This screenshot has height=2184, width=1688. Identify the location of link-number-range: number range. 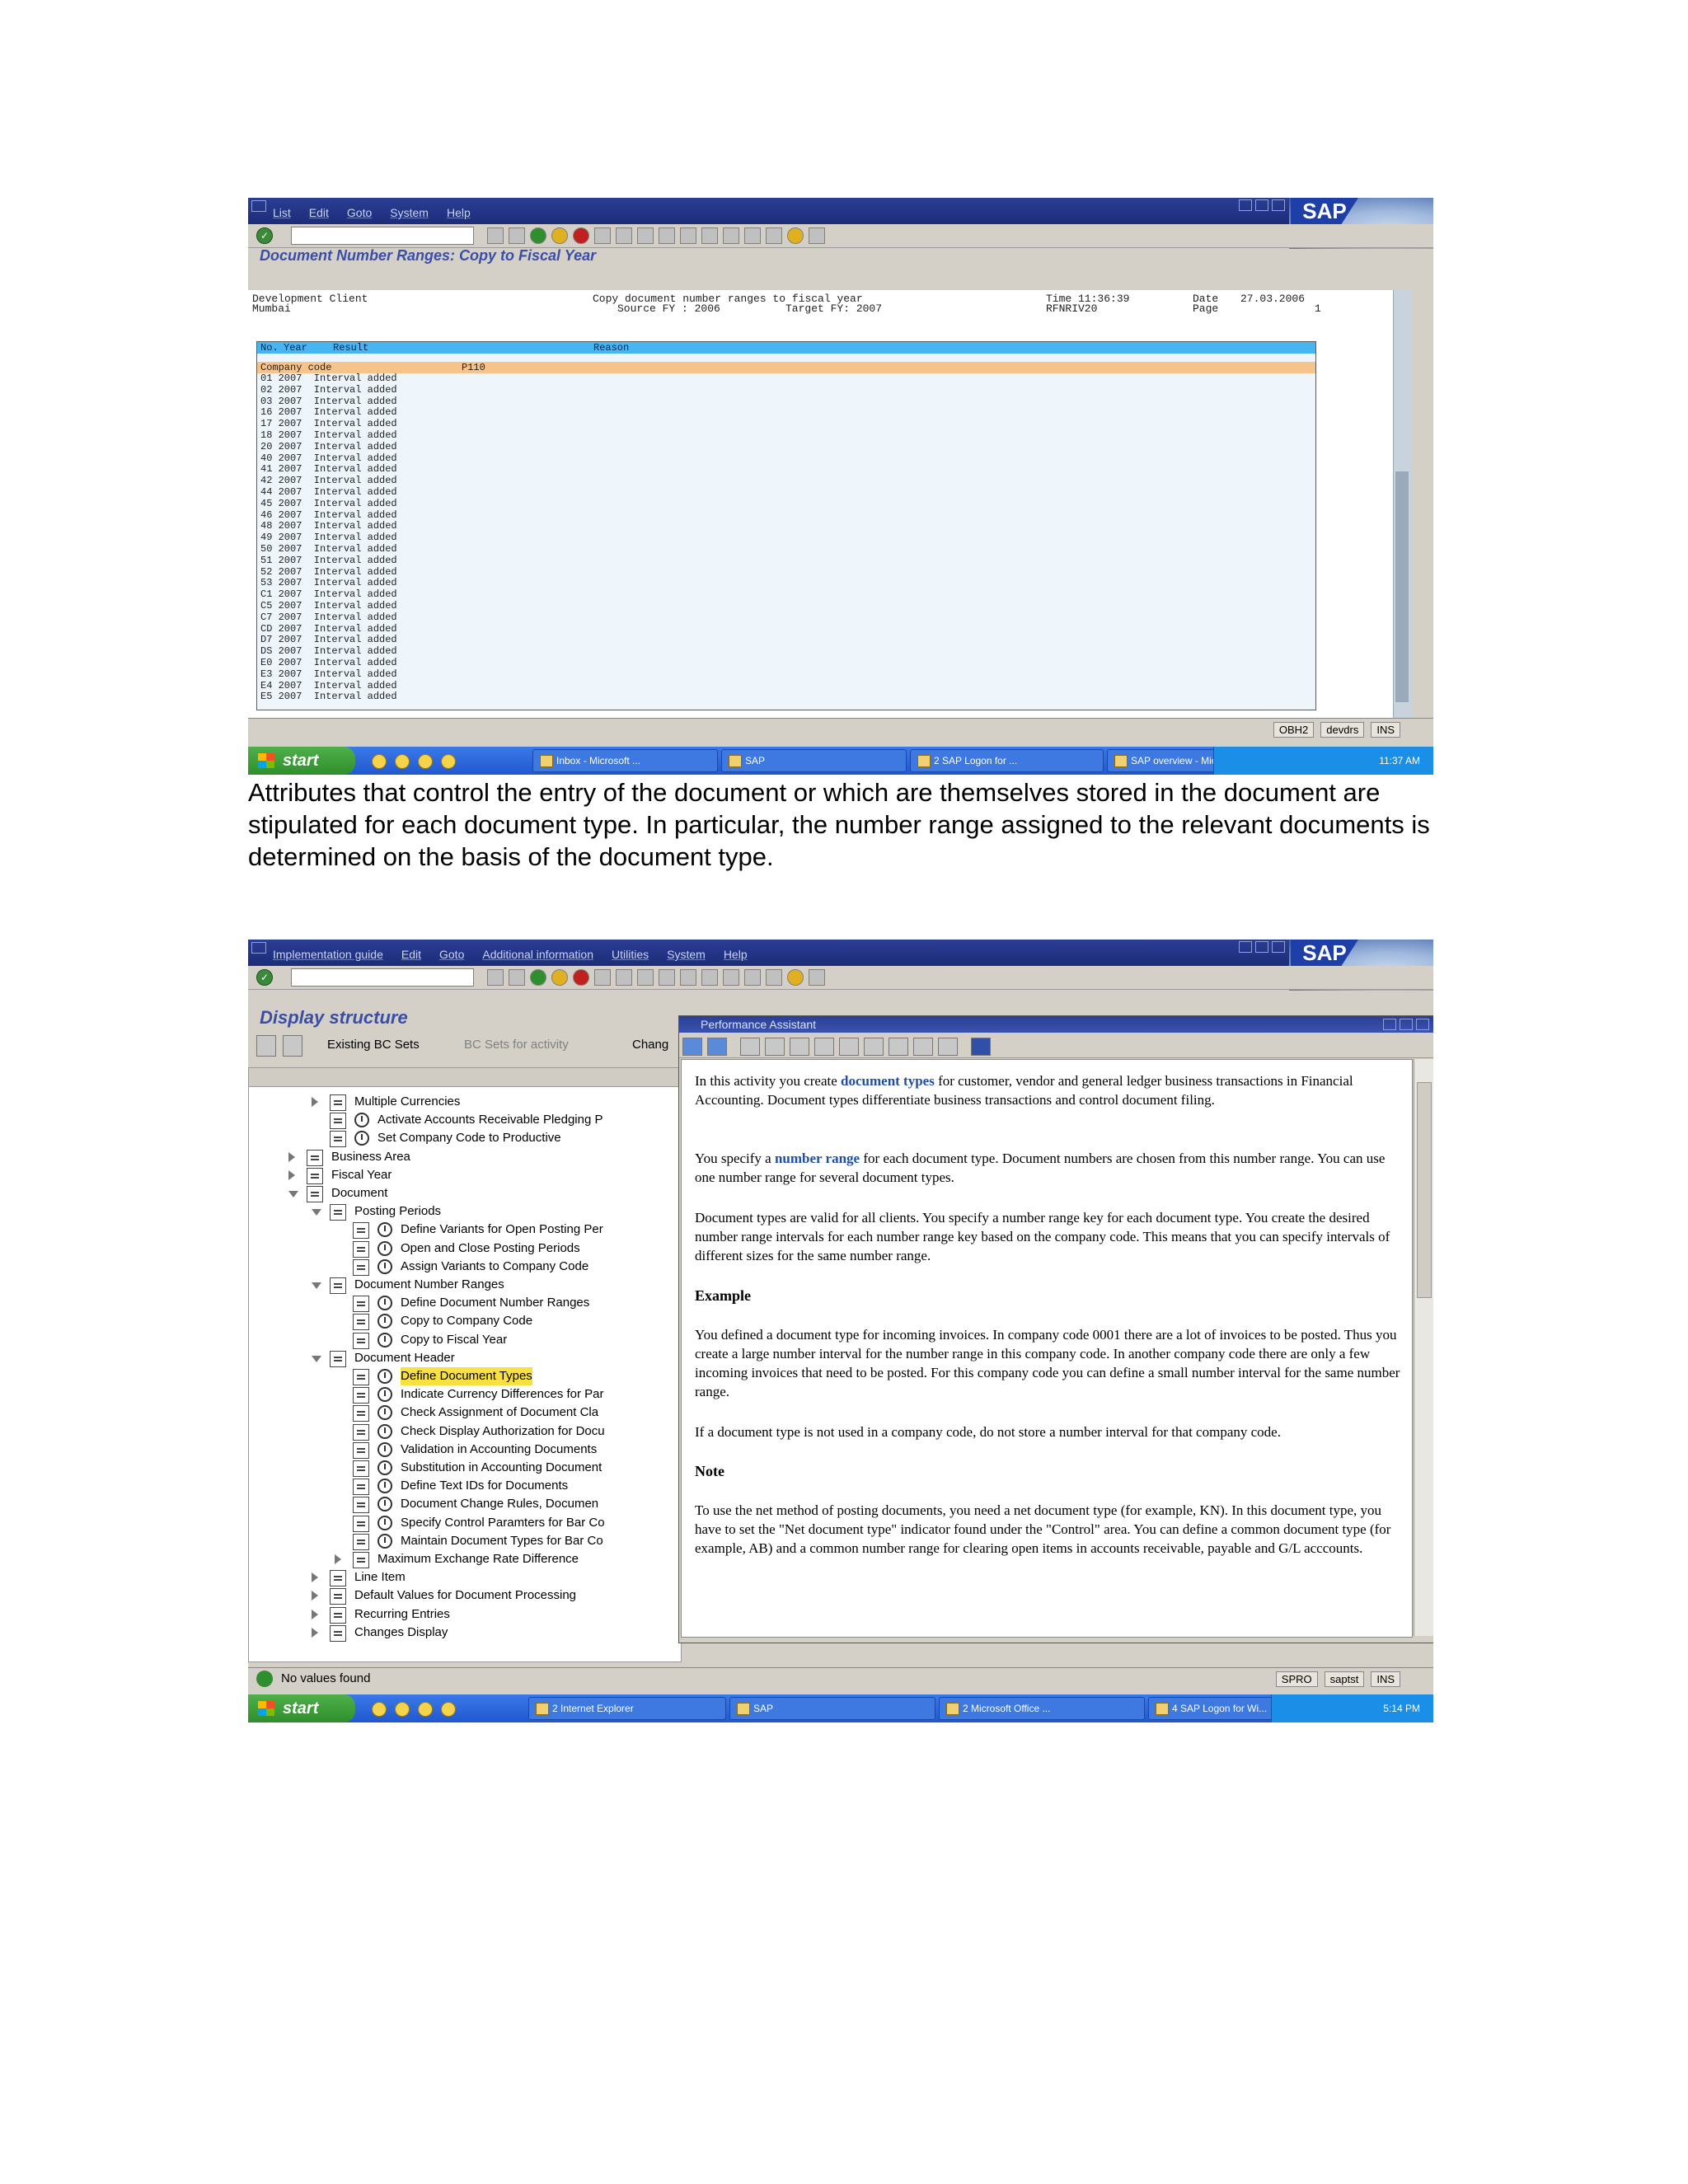
(817, 1158).